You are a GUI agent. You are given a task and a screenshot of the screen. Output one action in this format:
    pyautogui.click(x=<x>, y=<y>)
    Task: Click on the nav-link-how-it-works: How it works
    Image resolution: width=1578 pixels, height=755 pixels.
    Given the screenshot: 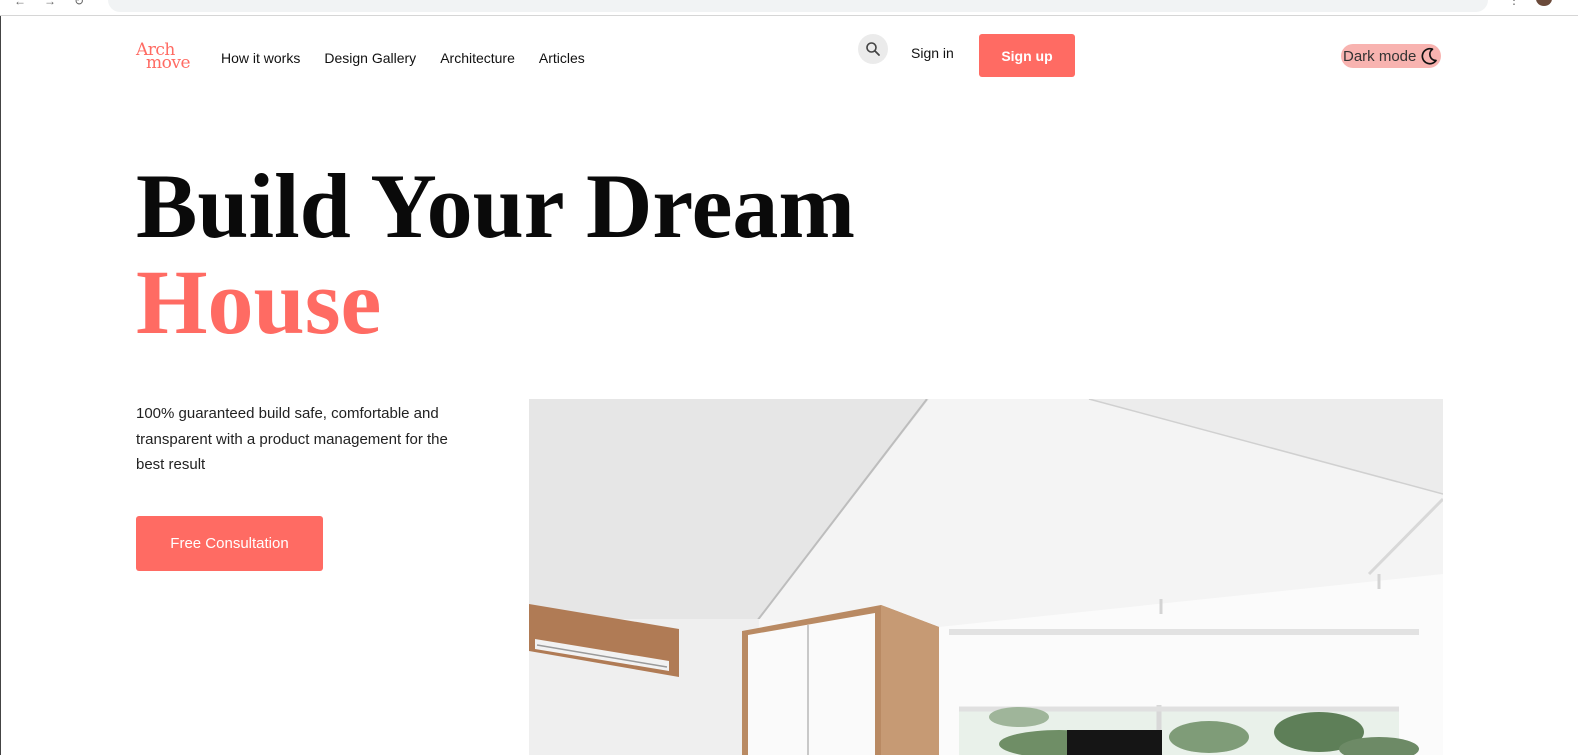 What is the action you would take?
    pyautogui.click(x=260, y=58)
    